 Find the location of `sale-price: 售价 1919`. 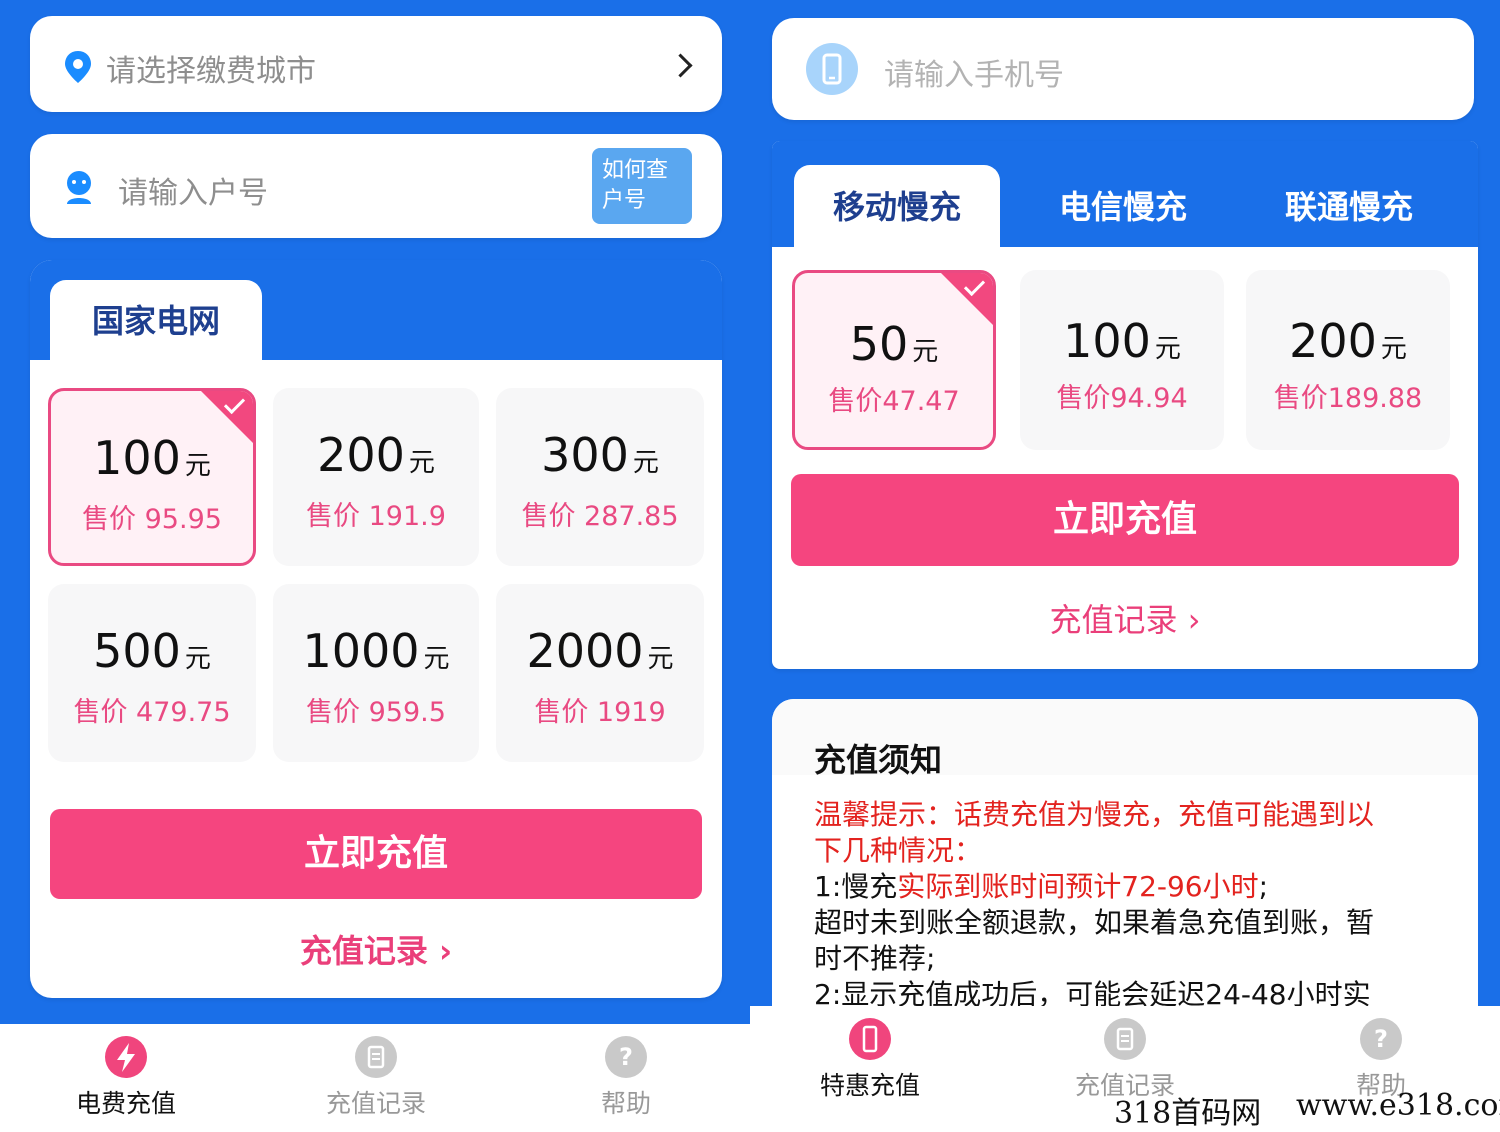

sale-price: 售价 1919 is located at coordinates (600, 712).